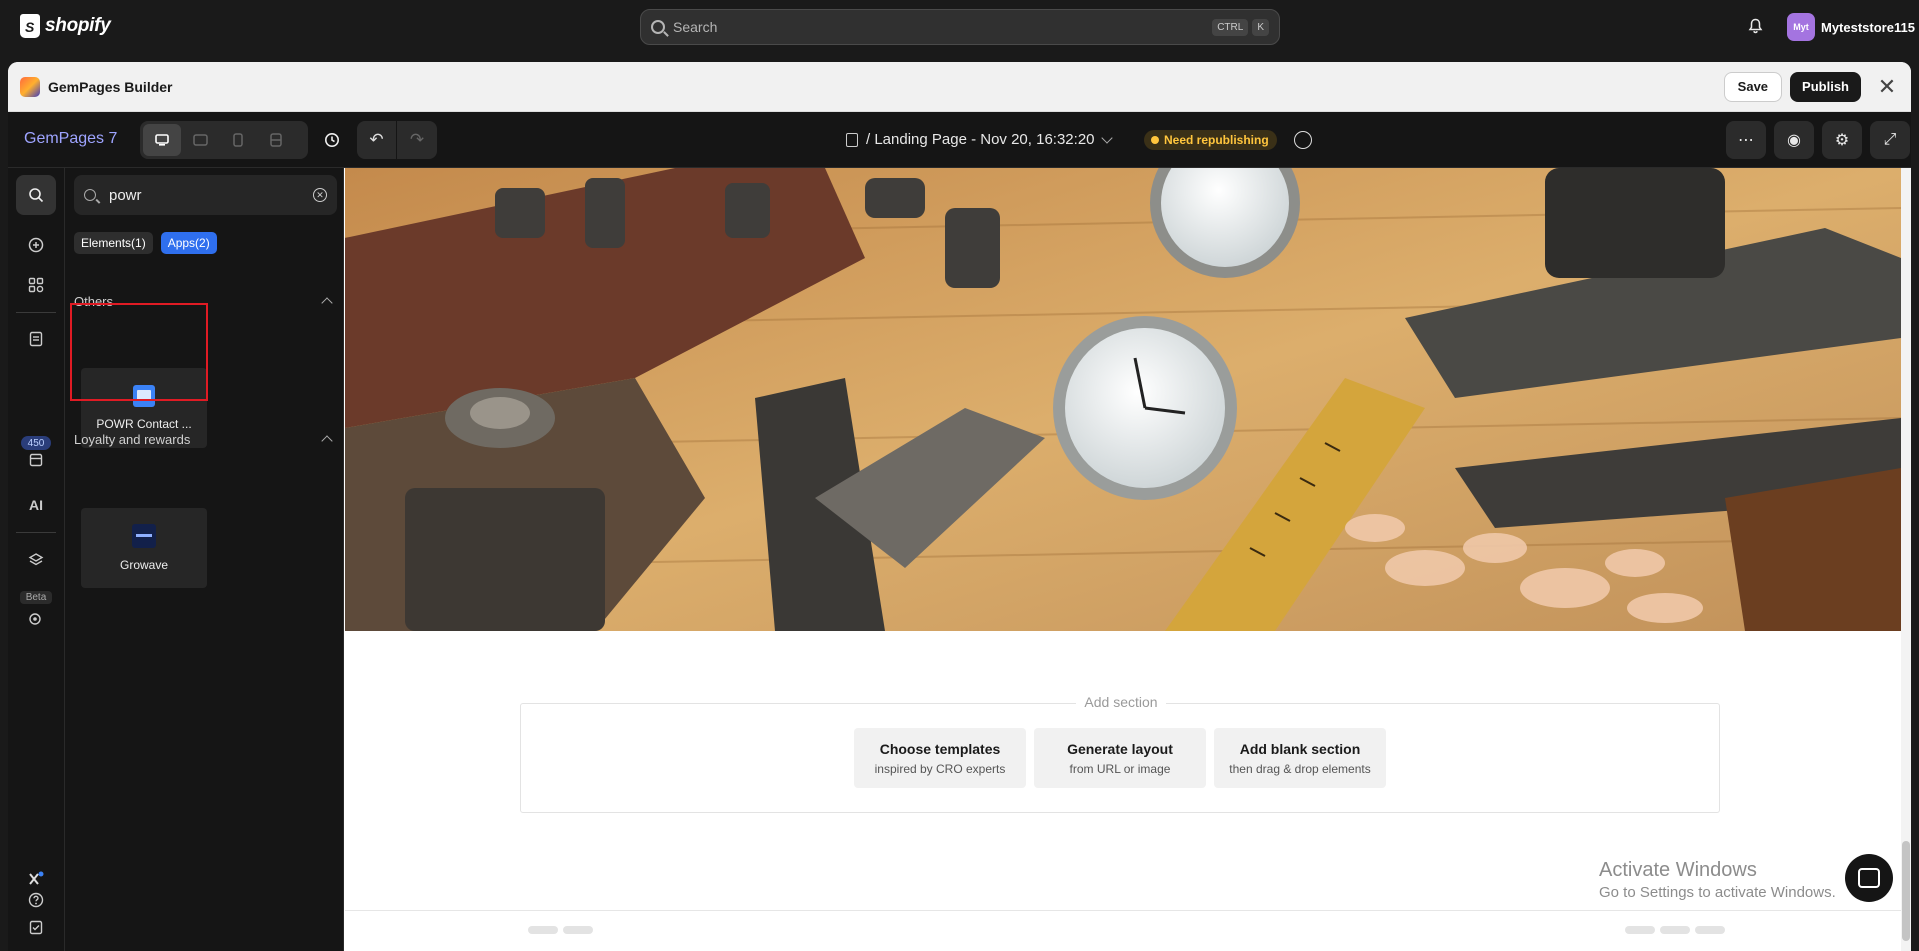 This screenshot has width=1919, height=951. I want to click on growave-logo-icon, so click(144, 536).